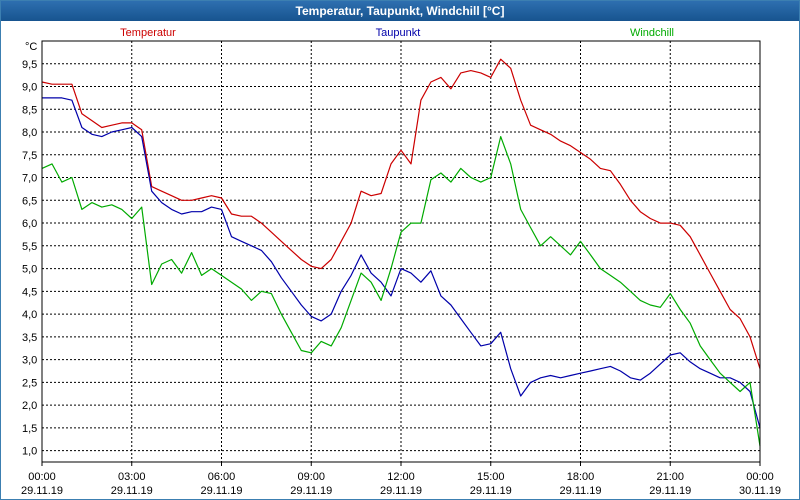  Describe the element at coordinates (652, 33) in the screenshot. I see `legend-label-windchill: Windchill` at that location.